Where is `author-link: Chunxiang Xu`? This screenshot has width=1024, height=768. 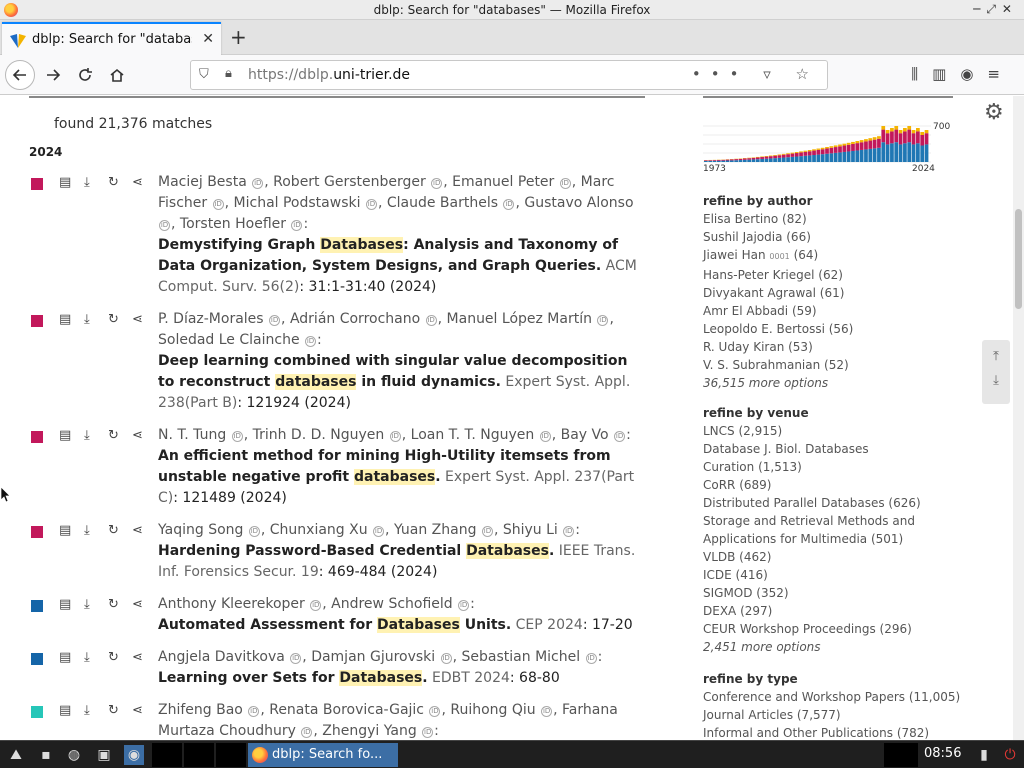
author-link: Chunxiang Xu is located at coordinates (319, 530).